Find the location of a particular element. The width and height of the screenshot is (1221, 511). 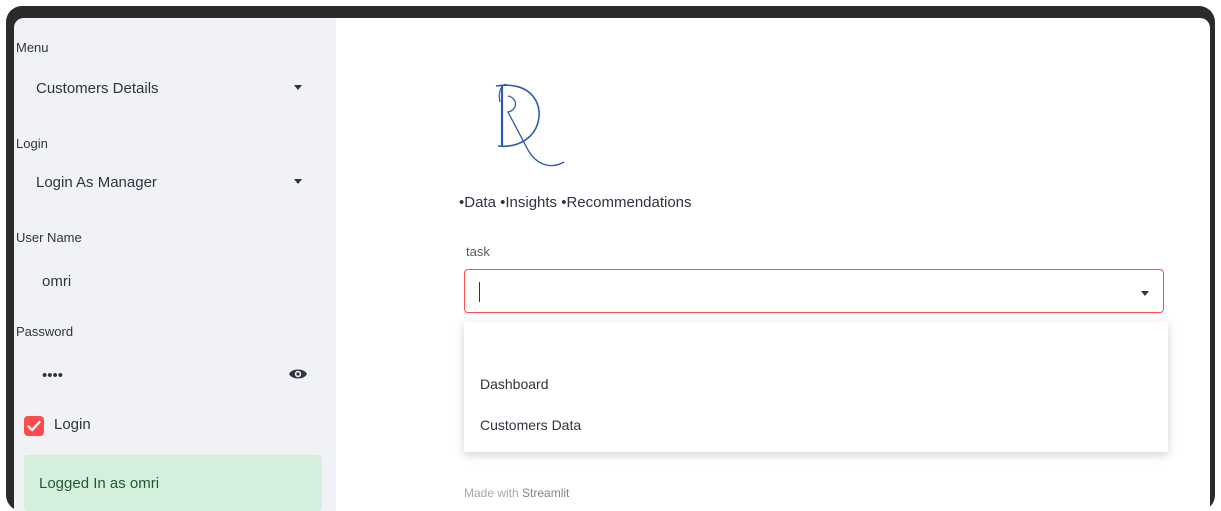

password-input: •••• is located at coordinates (167, 375).